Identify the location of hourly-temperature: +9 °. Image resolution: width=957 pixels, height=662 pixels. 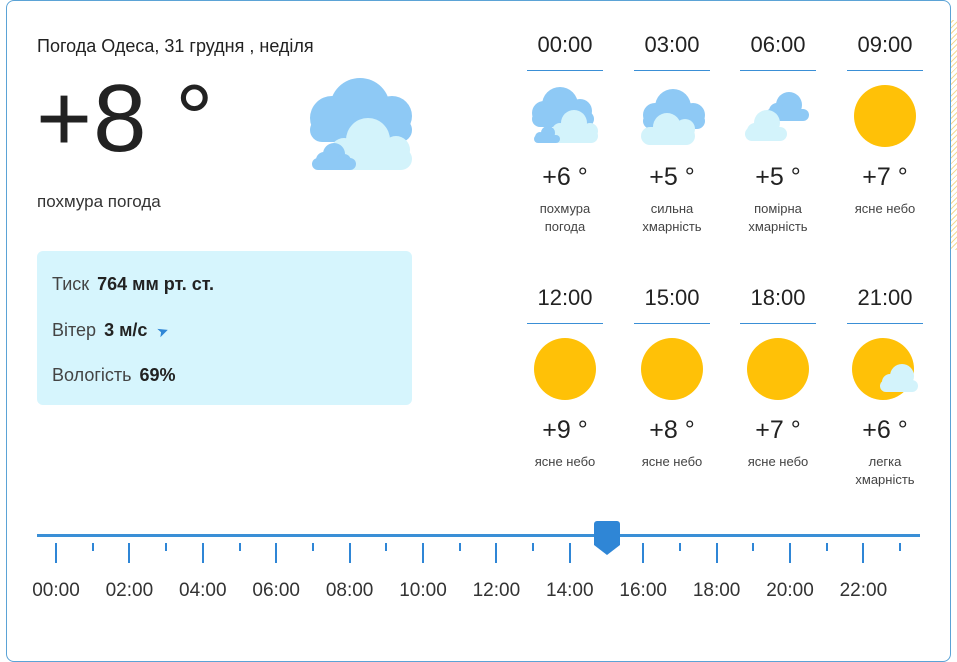
(565, 430).